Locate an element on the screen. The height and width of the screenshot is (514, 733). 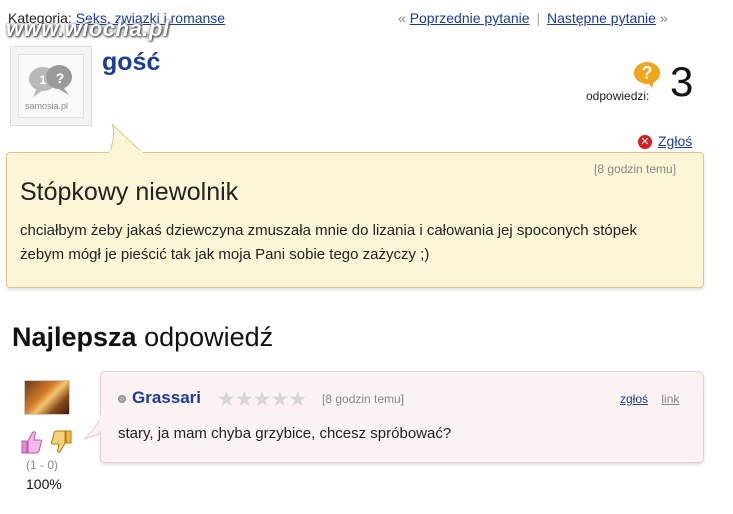
prev-marker: « is located at coordinates (402, 18).